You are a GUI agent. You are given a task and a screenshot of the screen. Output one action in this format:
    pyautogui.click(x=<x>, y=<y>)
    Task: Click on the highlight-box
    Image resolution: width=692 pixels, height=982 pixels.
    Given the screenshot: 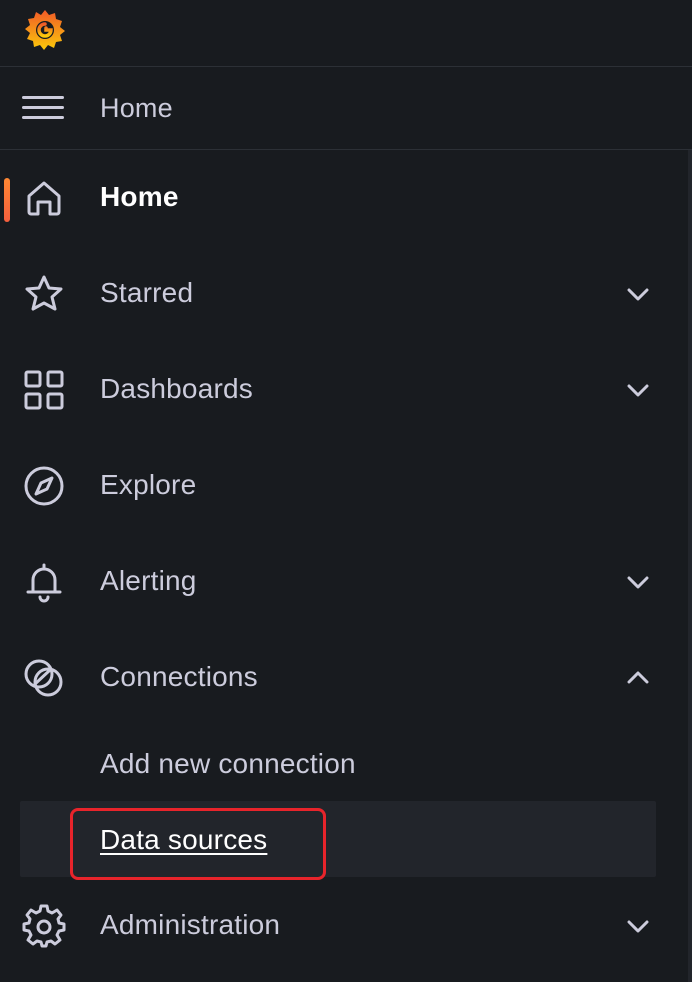 What is the action you would take?
    pyautogui.click(x=198, y=844)
    